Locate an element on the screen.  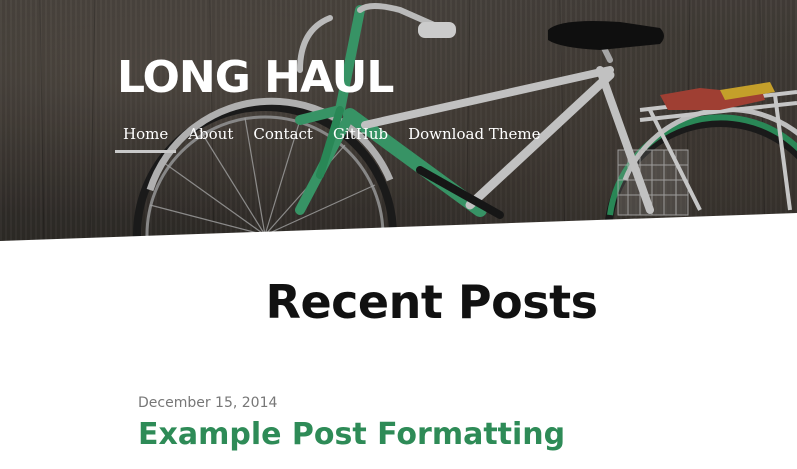
post-title-link: Example Post Formatting is located at coordinates (351, 434).